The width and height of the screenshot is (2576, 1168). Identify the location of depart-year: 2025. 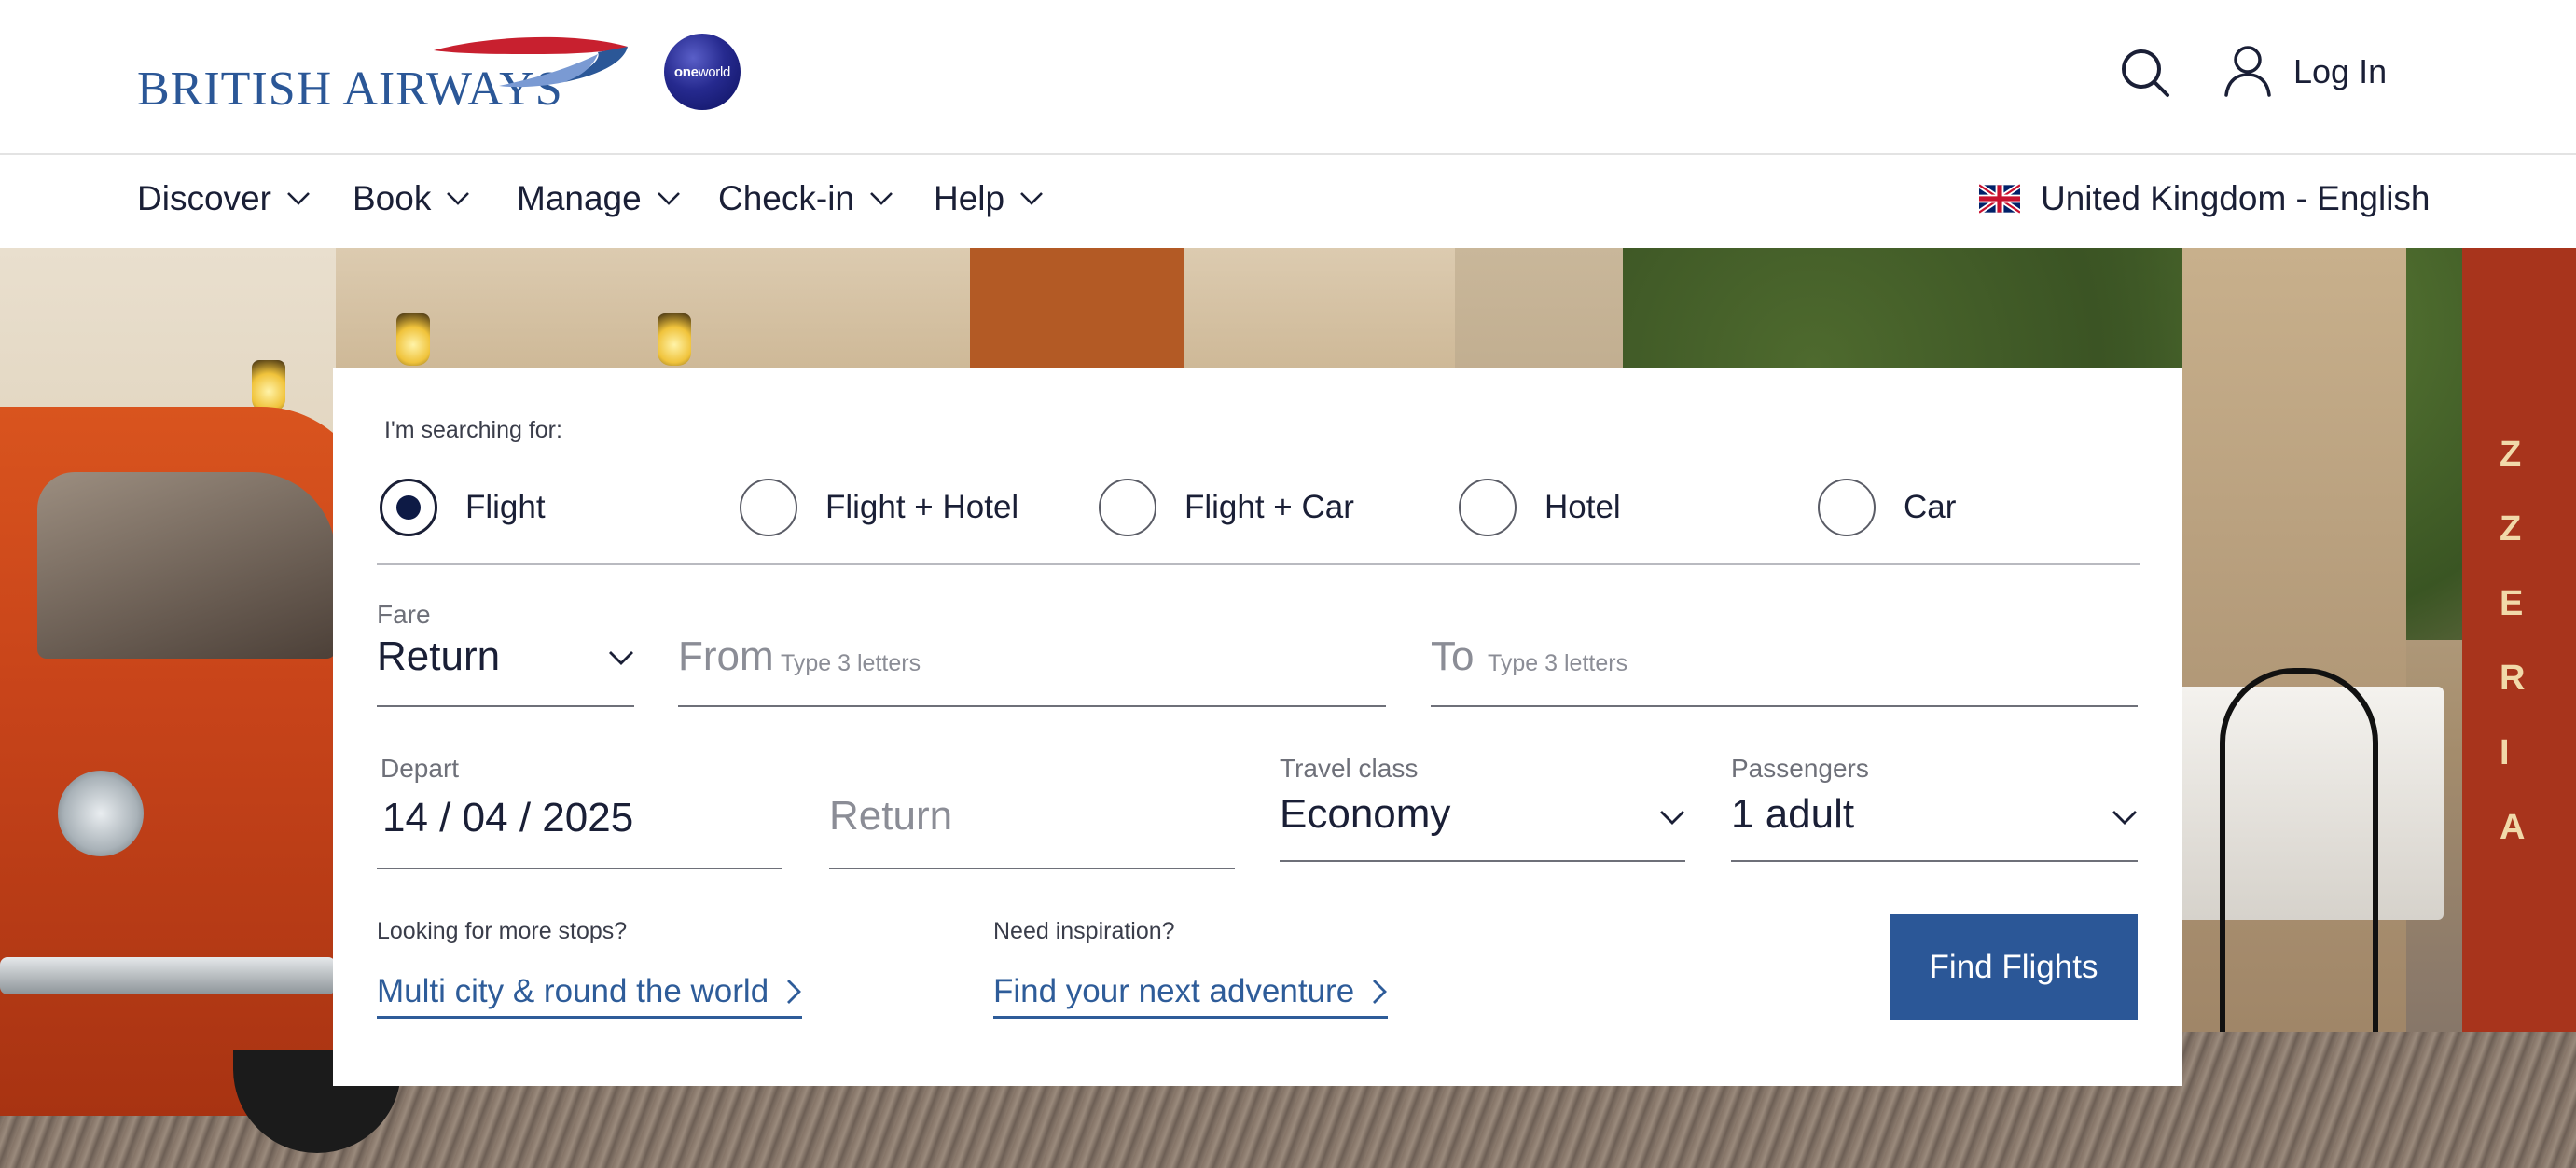
(588, 818).